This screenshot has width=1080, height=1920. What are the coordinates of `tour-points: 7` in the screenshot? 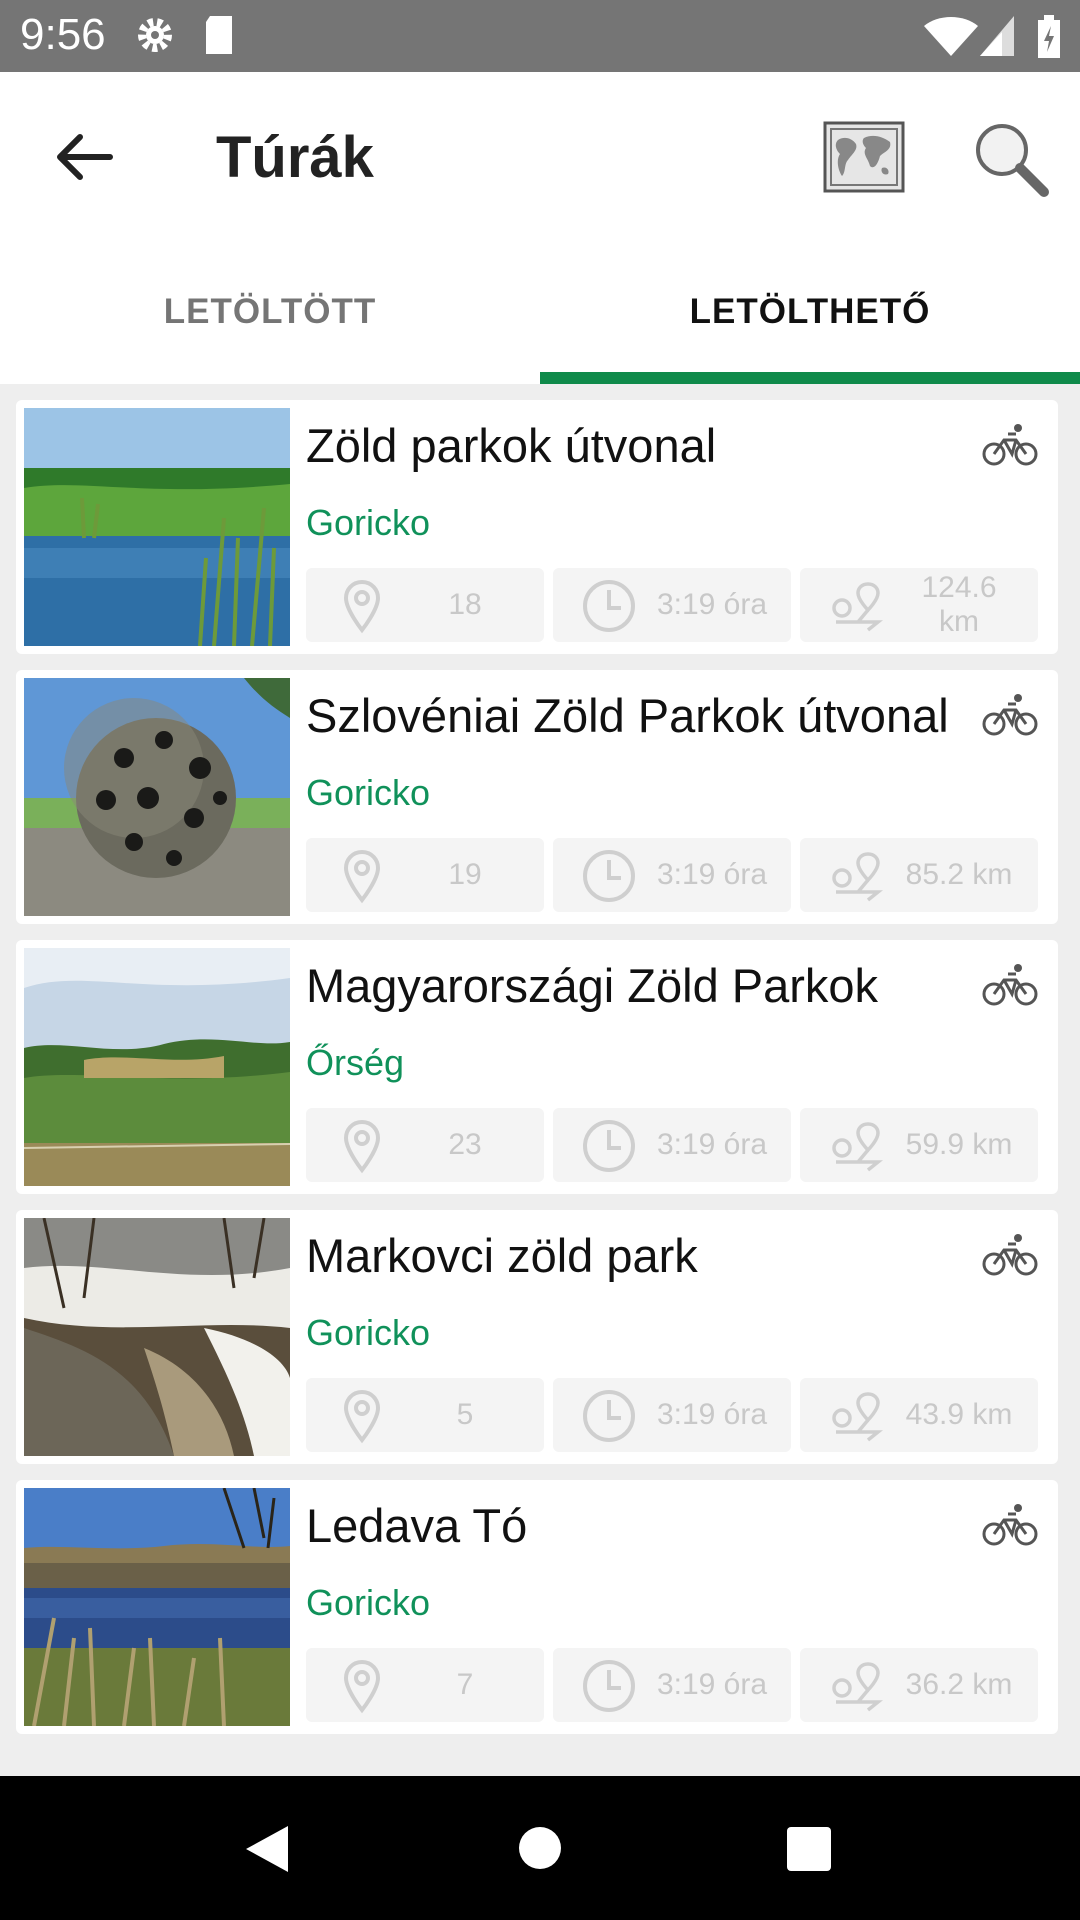 It's located at (465, 1684).